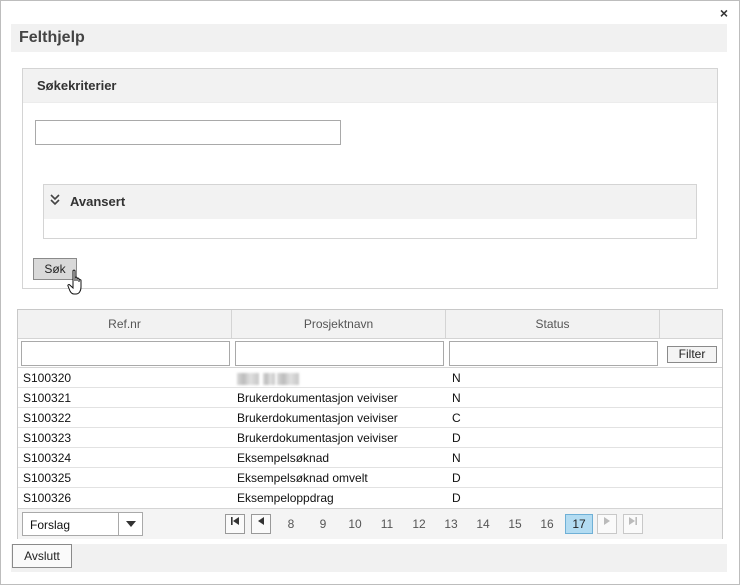 This screenshot has height=585, width=740. Describe the element at coordinates (47, 378) in the screenshot. I see `cell-refnr: S100320` at that location.